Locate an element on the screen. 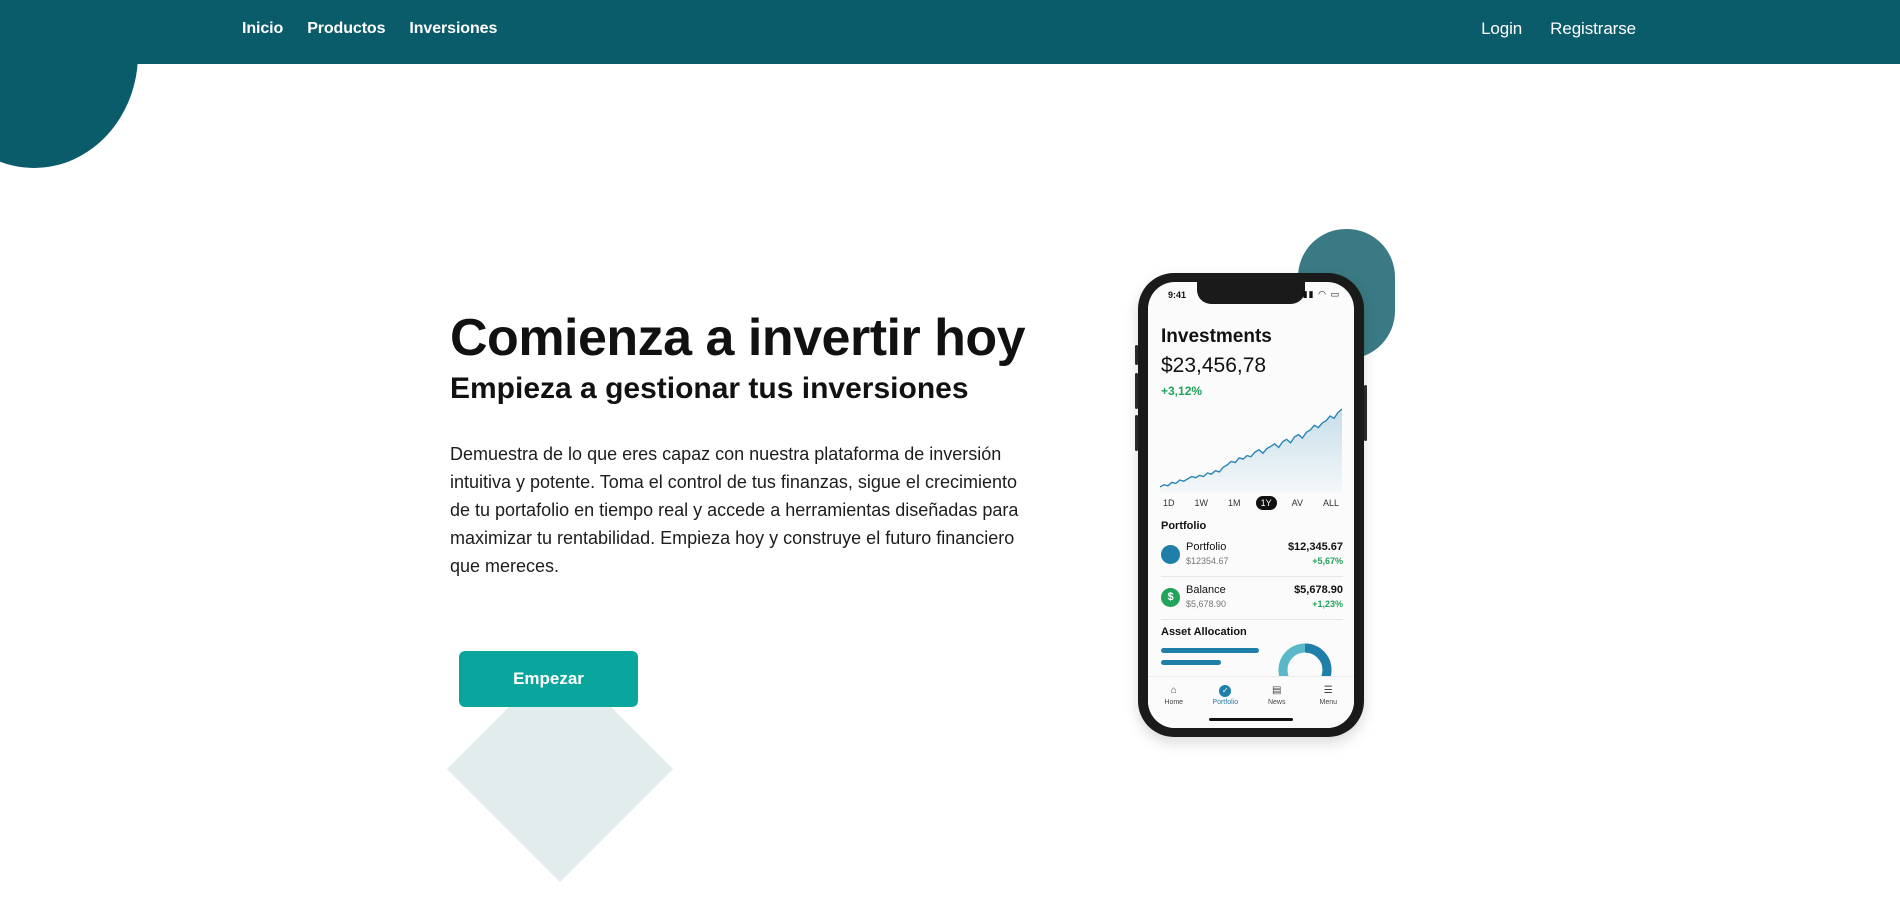  time-range-selector: 1D 1W 1M 1Y AV ALL is located at coordinates (1251, 503).